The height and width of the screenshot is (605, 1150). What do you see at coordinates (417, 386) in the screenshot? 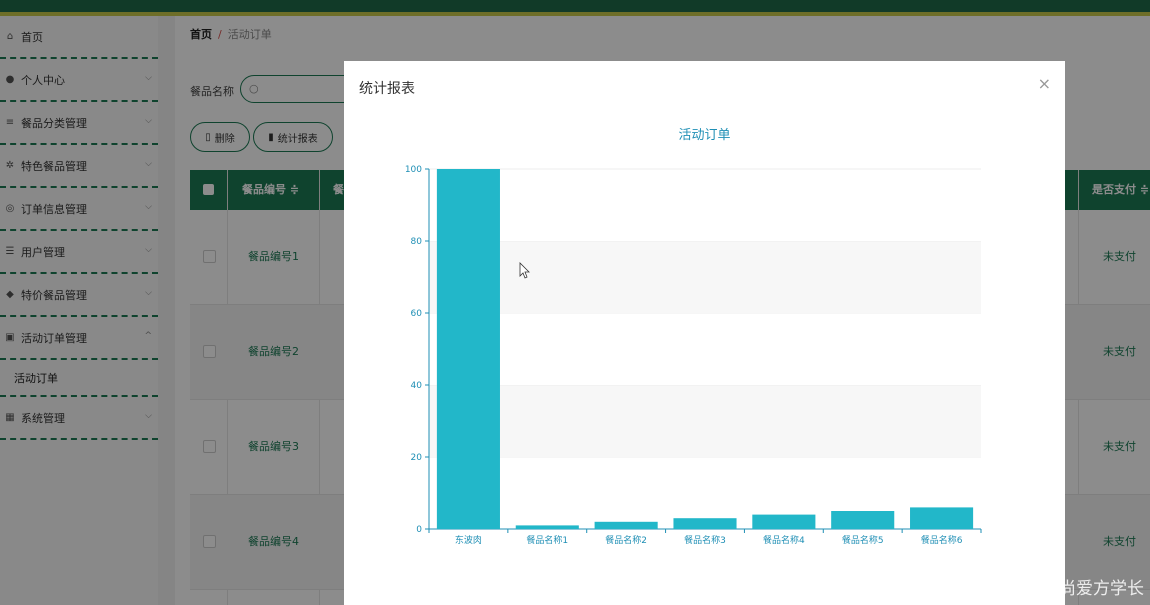
I see `y-tick-label: 40` at bounding box center [417, 386].